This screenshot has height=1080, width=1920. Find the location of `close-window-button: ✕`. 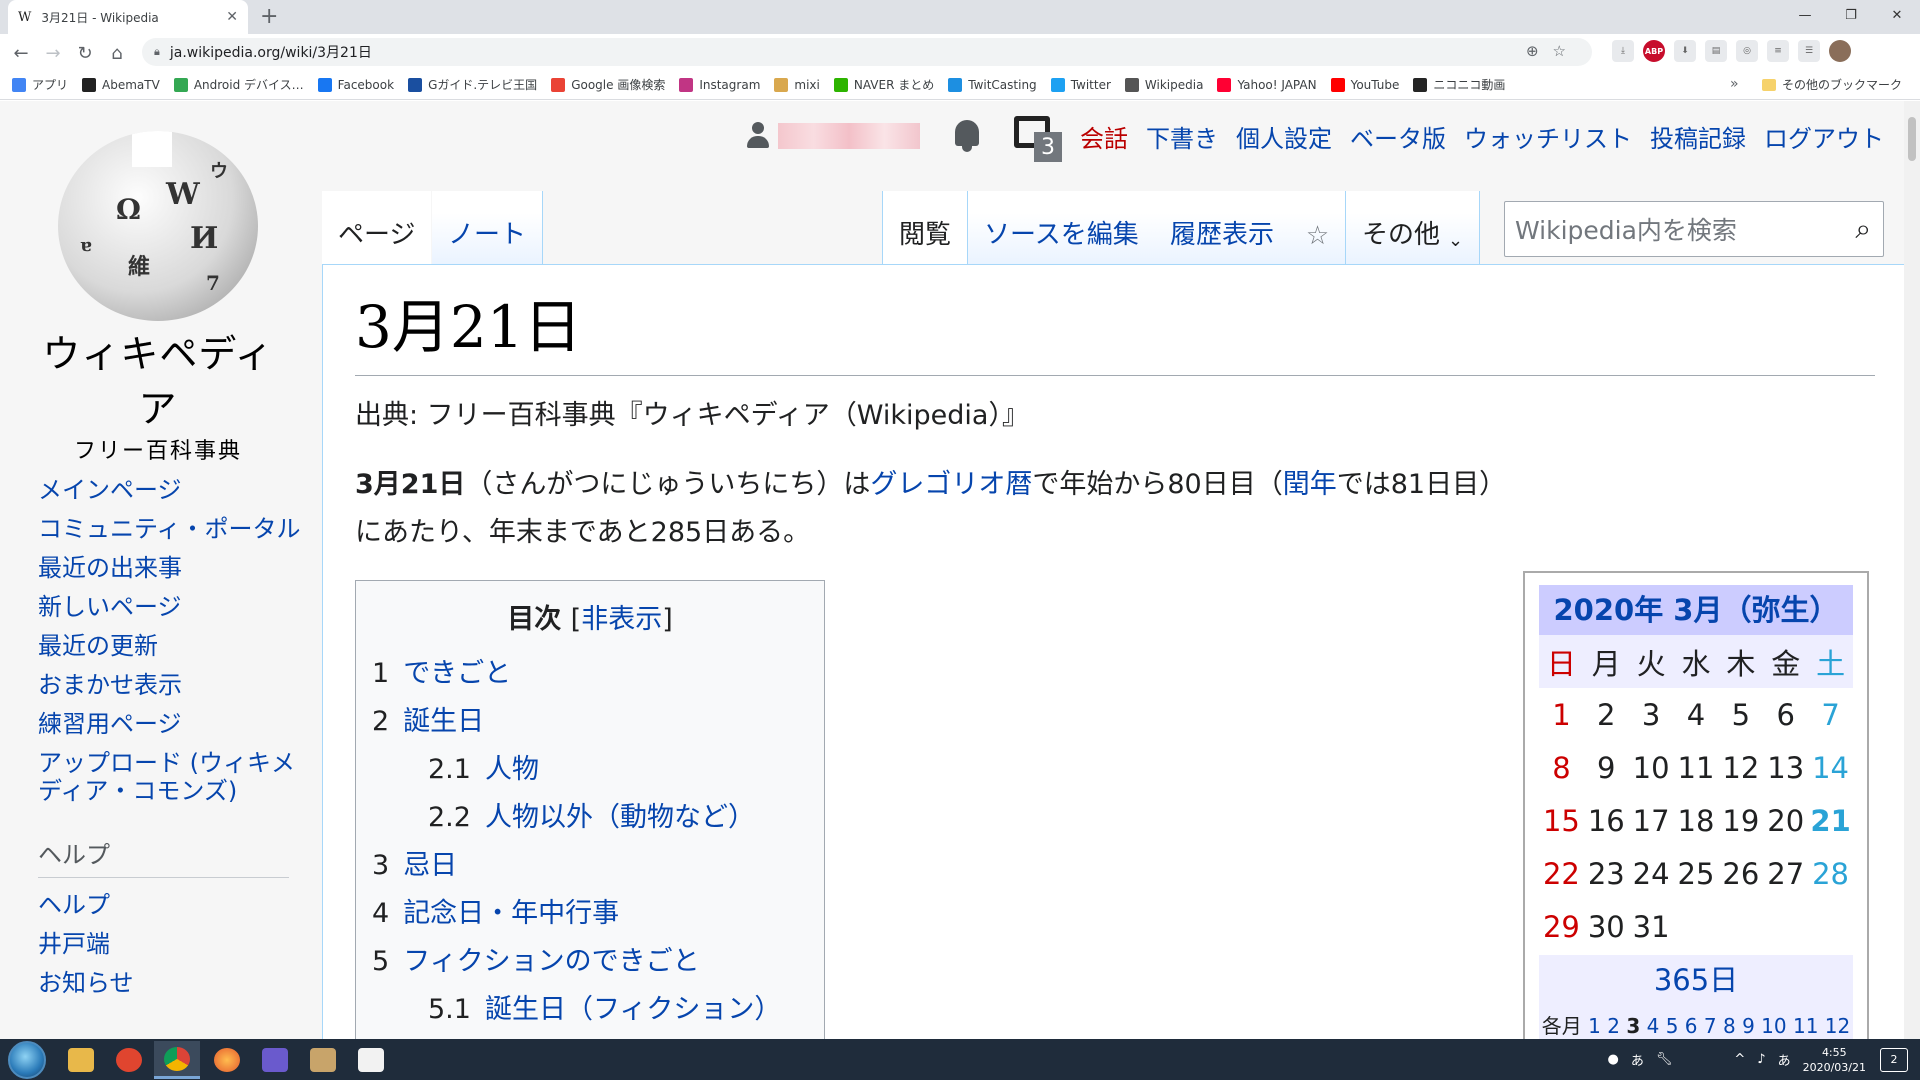

close-window-button: ✕ is located at coordinates (1897, 15).